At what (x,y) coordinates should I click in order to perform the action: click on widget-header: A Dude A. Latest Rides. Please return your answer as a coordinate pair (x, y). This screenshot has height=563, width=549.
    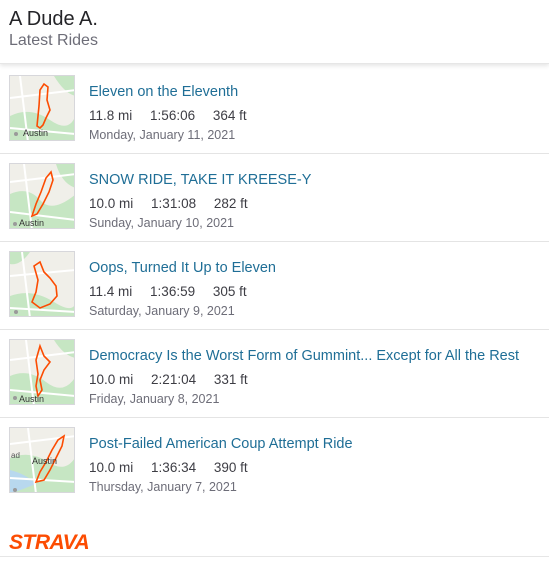
    Looking at the image, I should click on (274, 32).